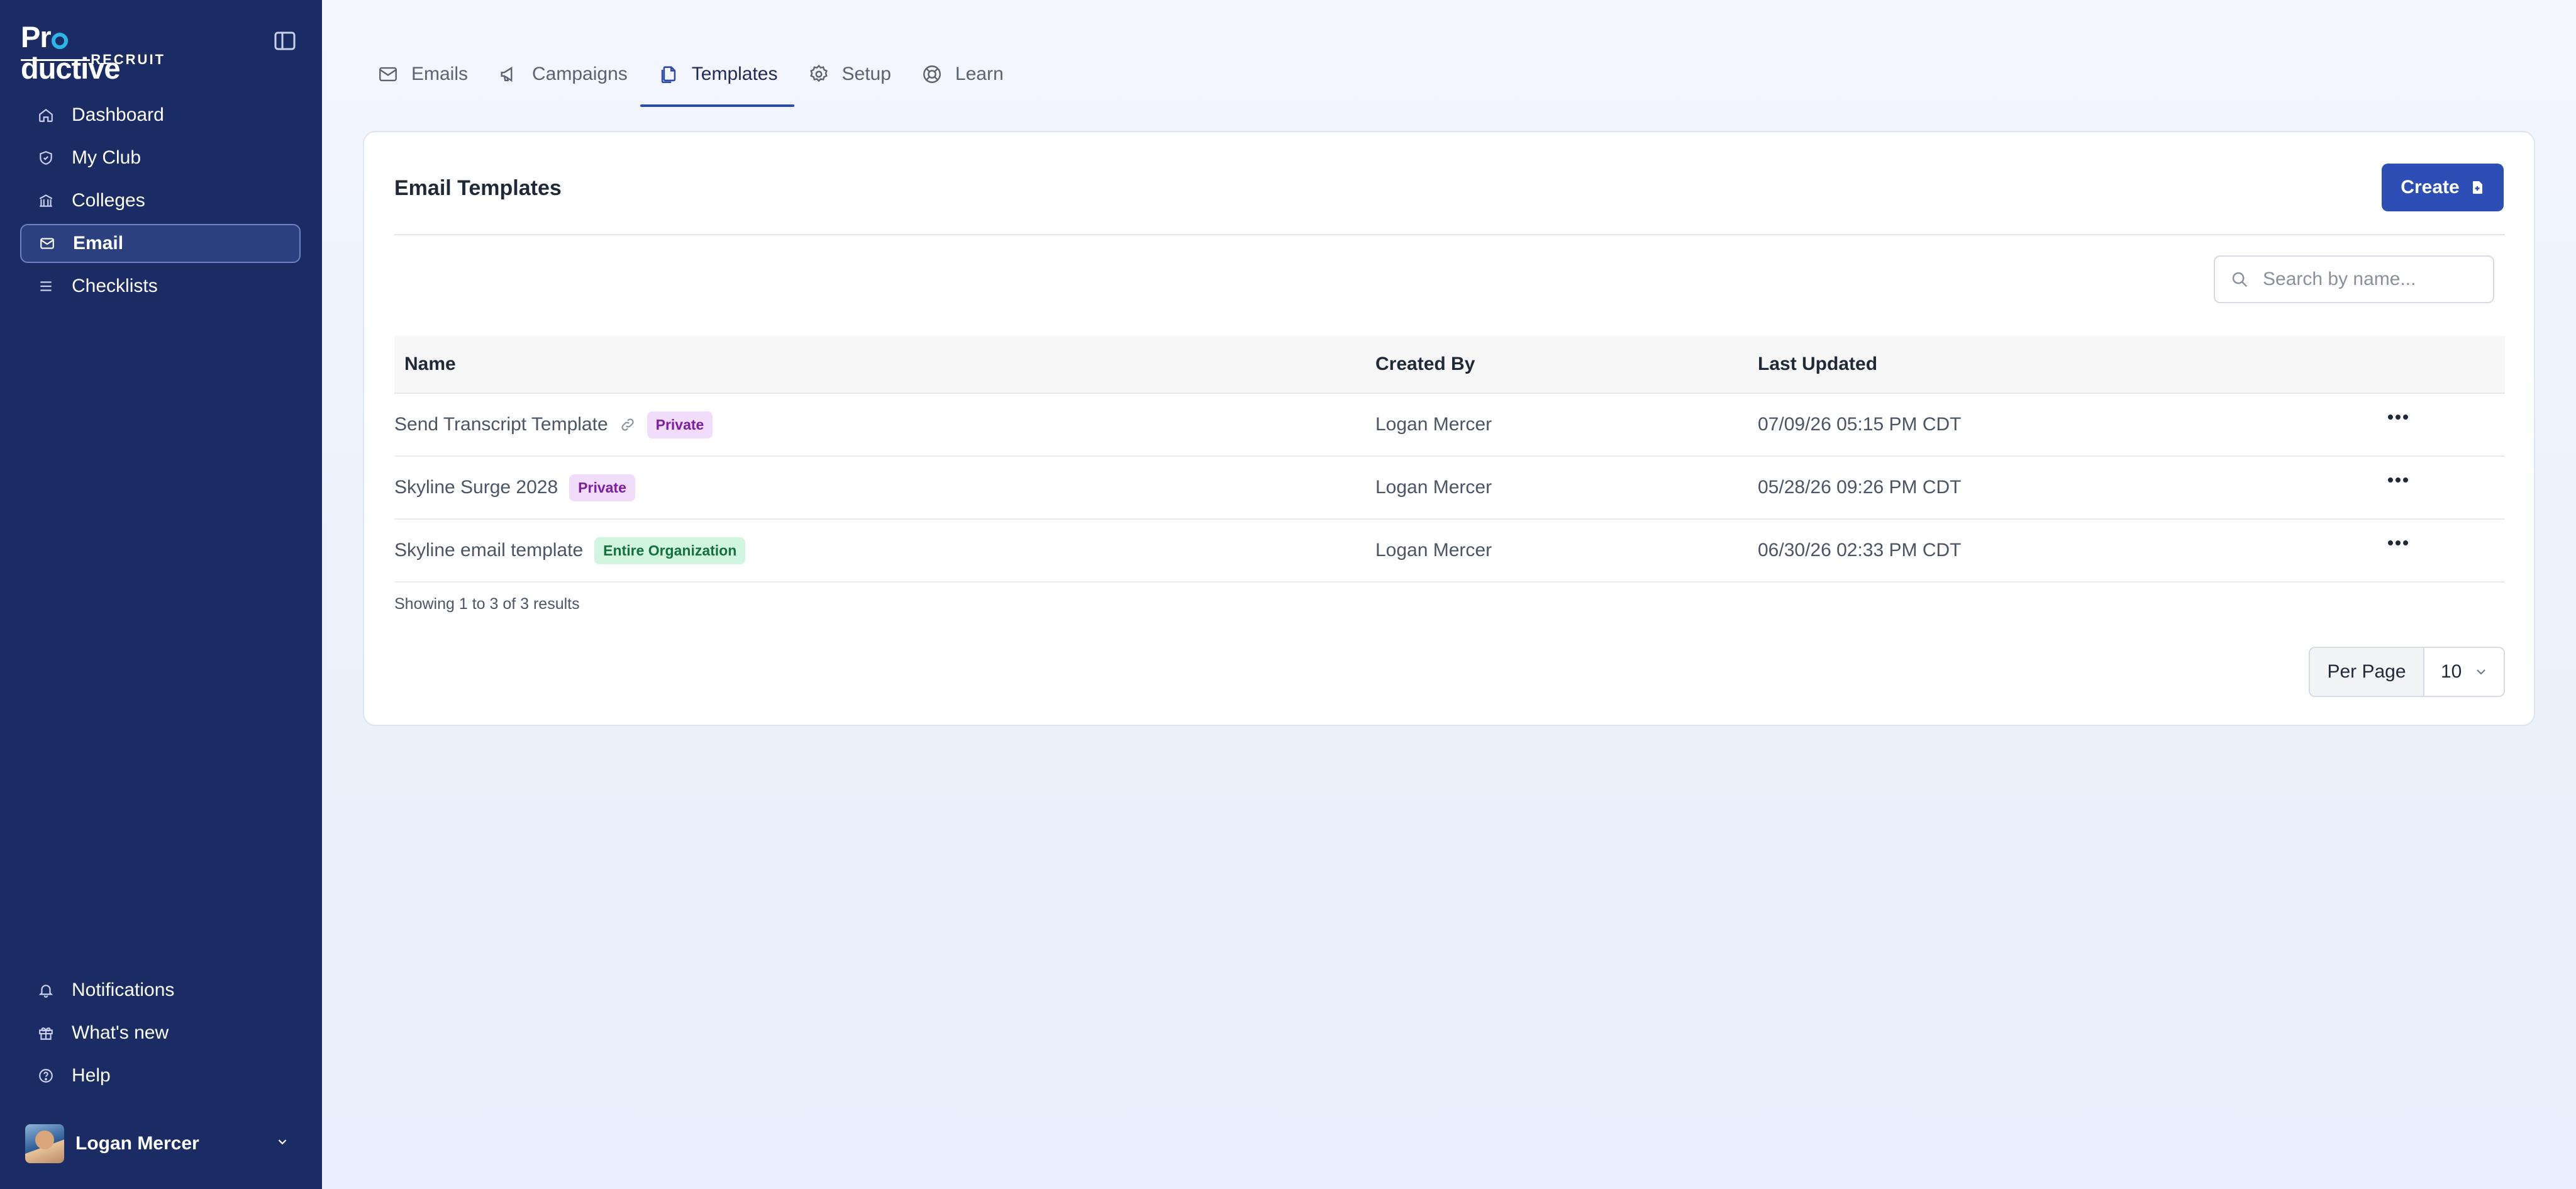 The width and height of the screenshot is (2576, 1189). What do you see at coordinates (120, 1032) in the screenshot?
I see `sidebar-item-label: What's new` at bounding box center [120, 1032].